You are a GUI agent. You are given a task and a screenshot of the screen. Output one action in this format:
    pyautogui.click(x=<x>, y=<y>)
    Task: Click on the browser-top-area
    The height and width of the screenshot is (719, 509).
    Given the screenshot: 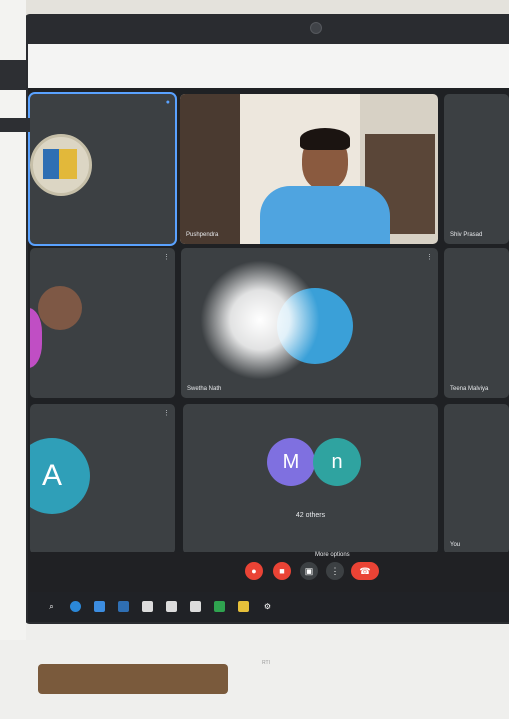 What is the action you would take?
    pyautogui.click(x=268, y=66)
    